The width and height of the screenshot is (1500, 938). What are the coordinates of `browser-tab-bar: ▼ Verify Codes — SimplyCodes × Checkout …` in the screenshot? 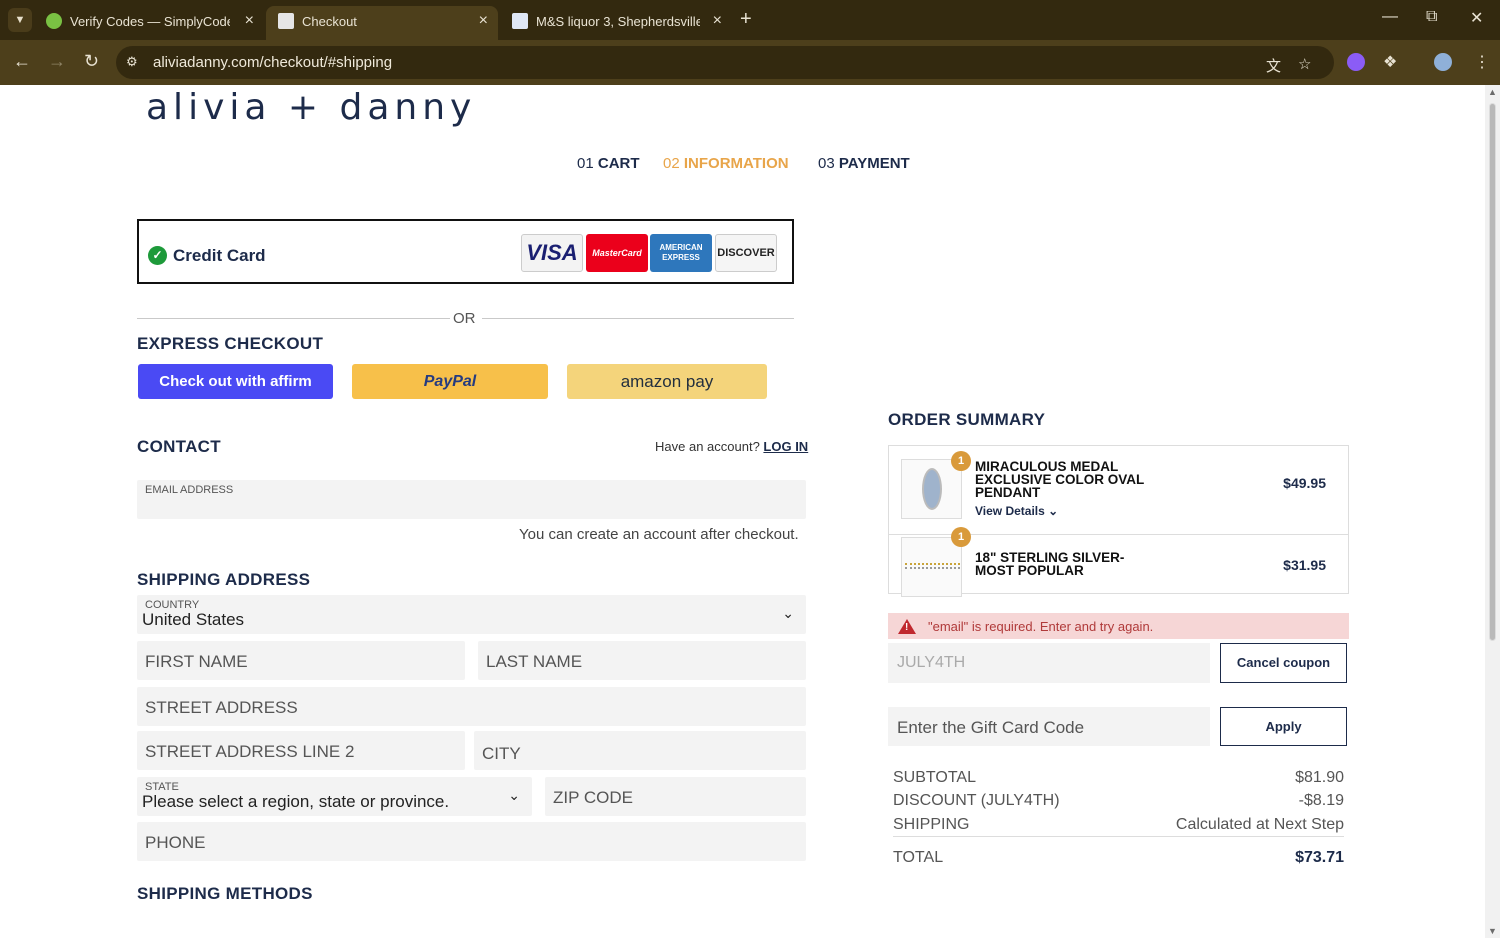 It's located at (750, 20).